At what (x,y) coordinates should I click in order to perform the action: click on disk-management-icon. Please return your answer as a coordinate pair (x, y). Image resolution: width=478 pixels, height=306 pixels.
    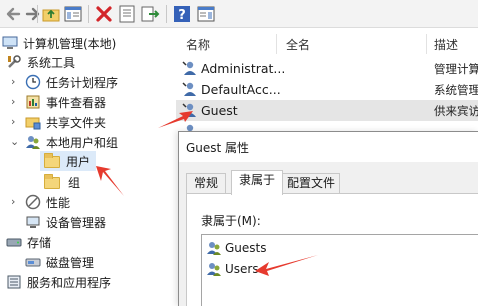
    Looking at the image, I should click on (33, 262).